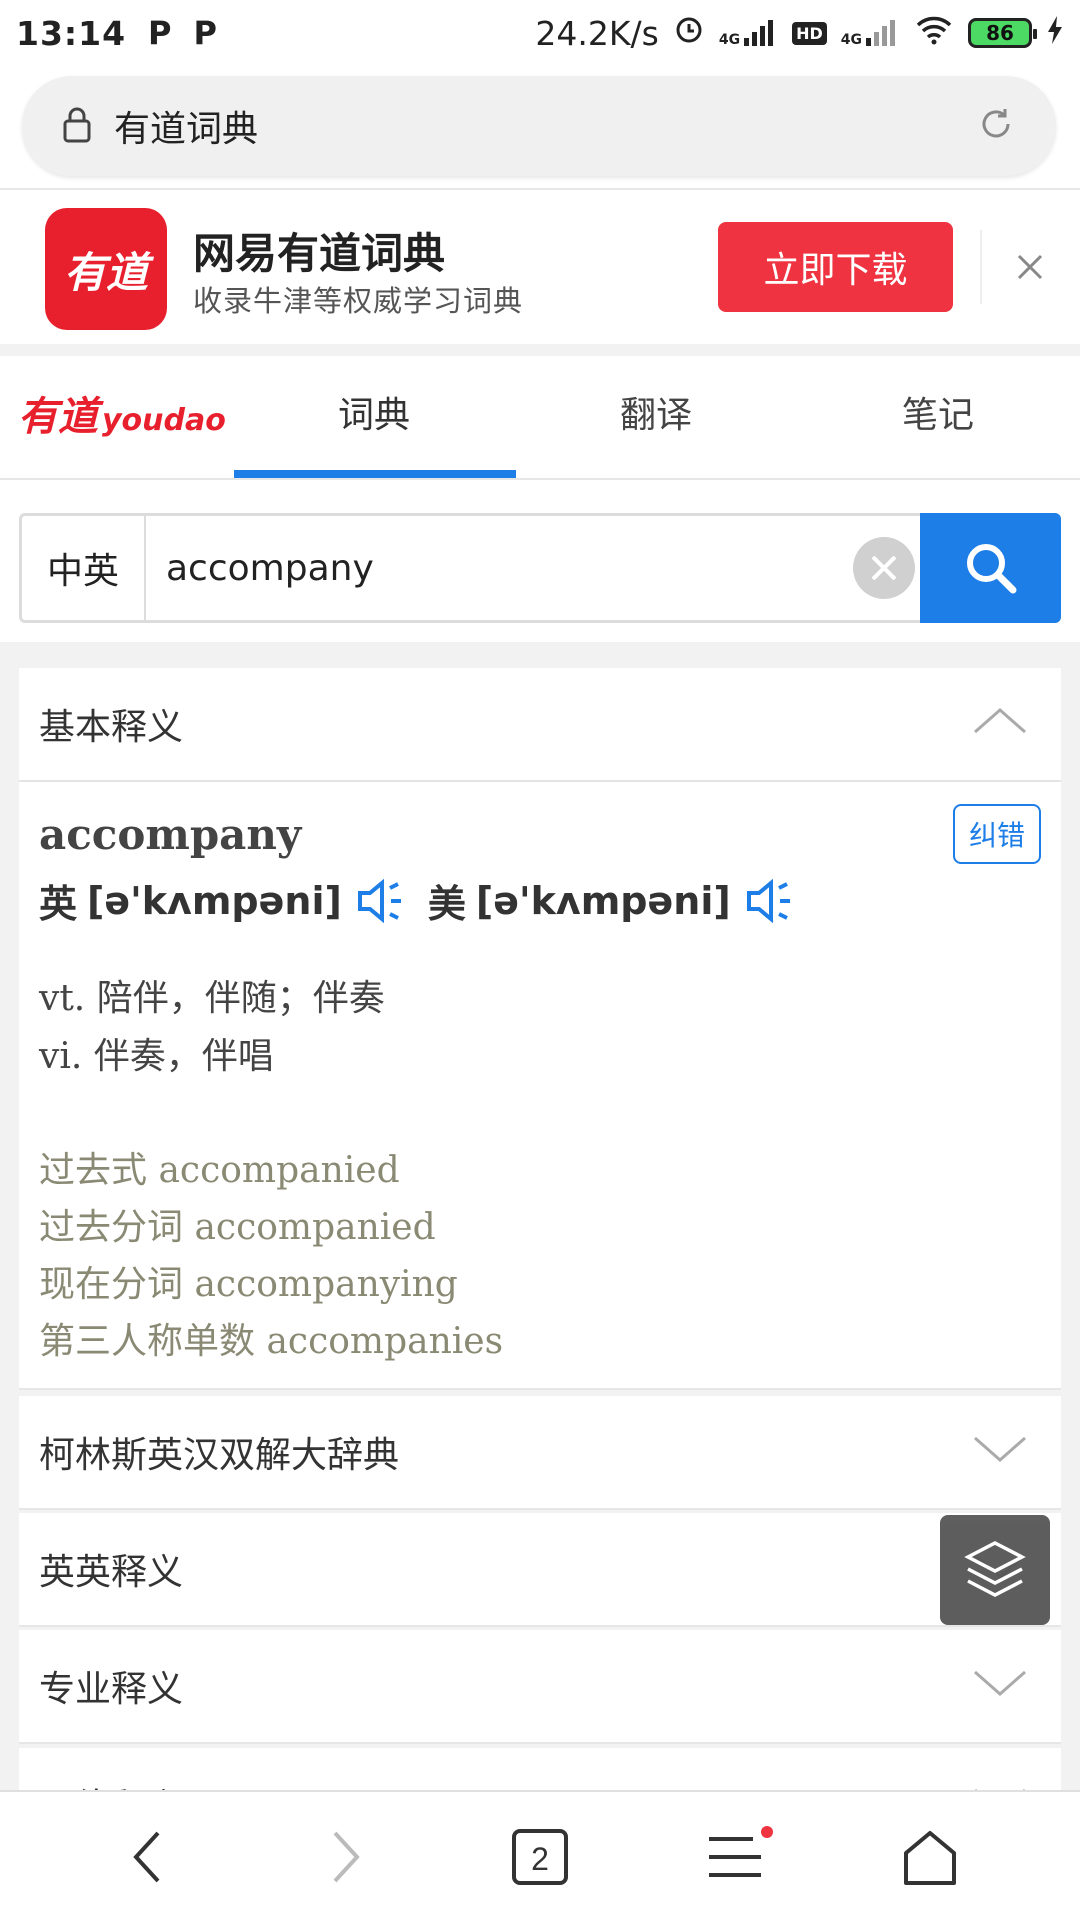  I want to click on address-bar: 有道词典, so click(539, 126).